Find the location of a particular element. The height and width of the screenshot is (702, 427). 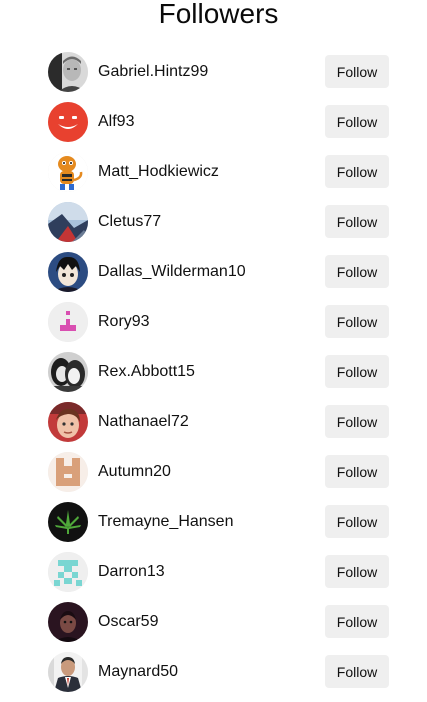

selfie-photo-icon is located at coordinates (68, 422).